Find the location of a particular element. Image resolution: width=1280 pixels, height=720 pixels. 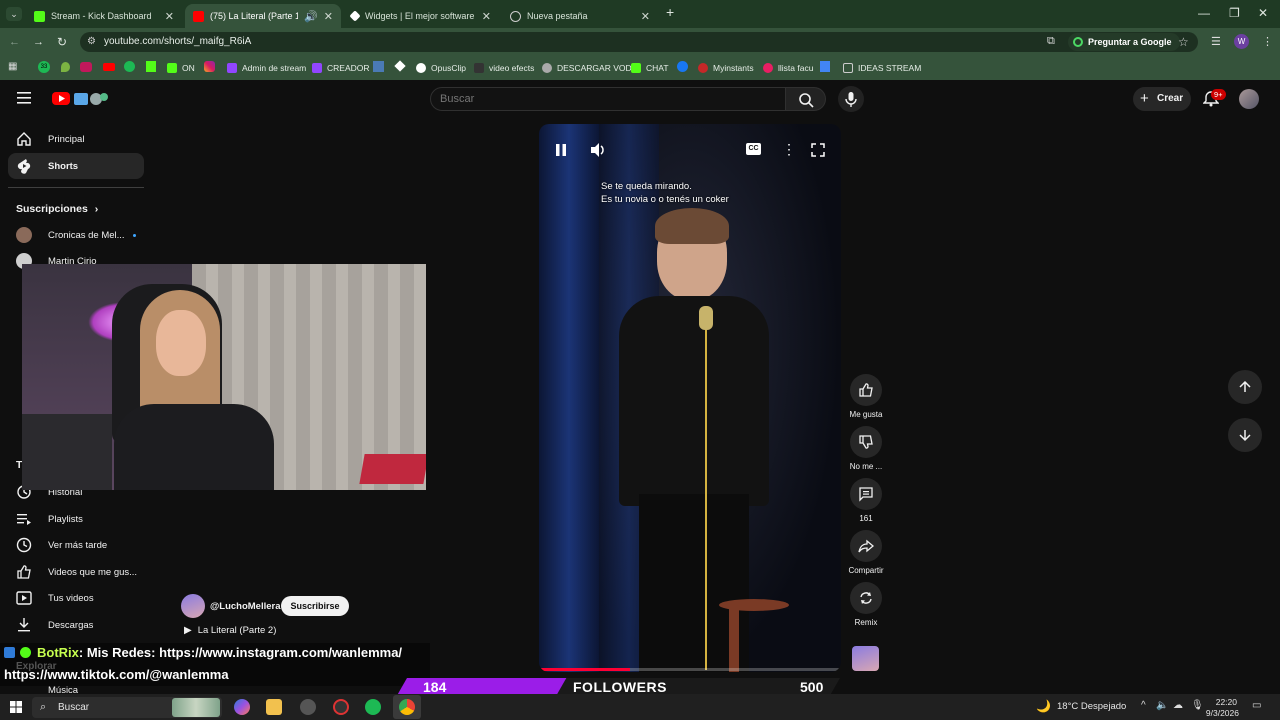

captions-icon: CC is located at coordinates (753, 149).